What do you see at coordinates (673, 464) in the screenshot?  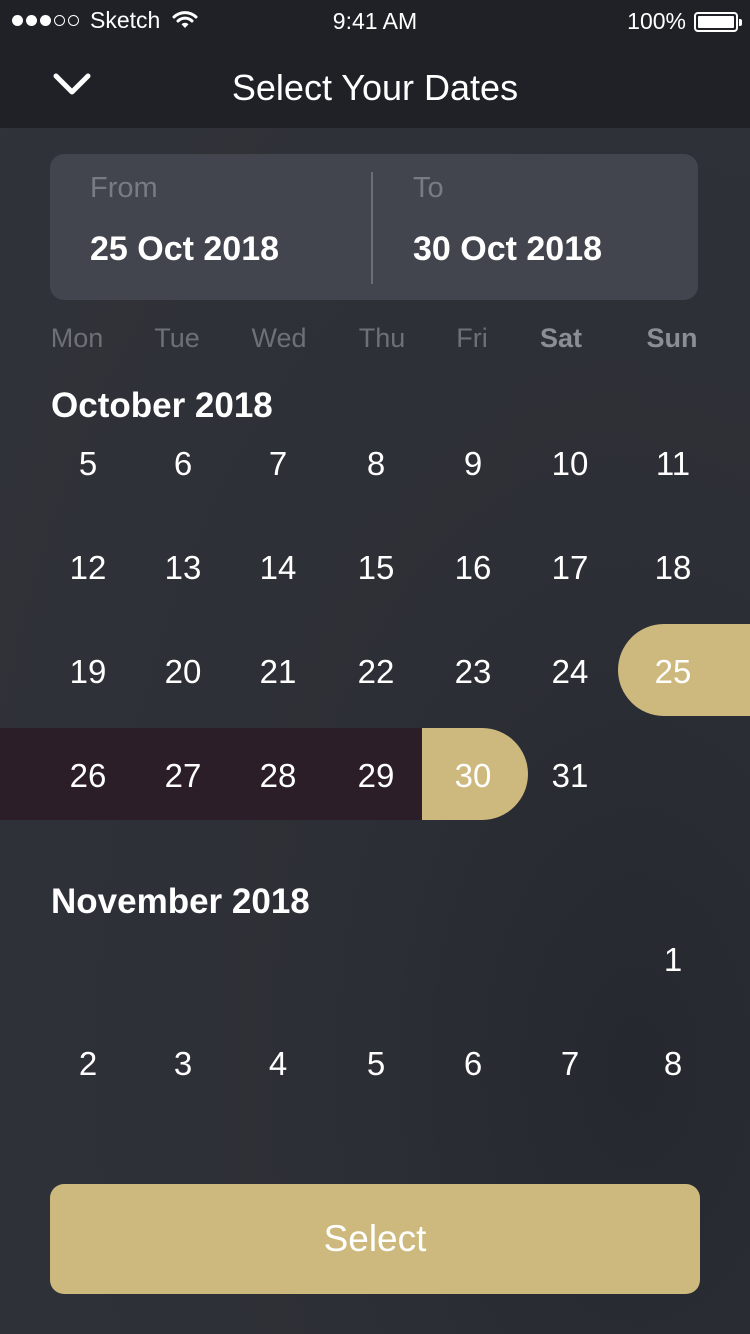 I see `calendar-day: 11` at bounding box center [673, 464].